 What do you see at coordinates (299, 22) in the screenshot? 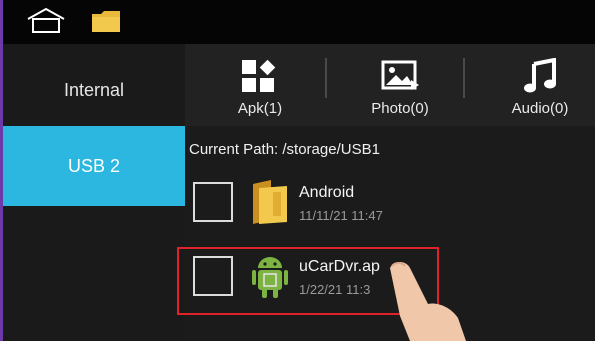
I see `top-bar` at bounding box center [299, 22].